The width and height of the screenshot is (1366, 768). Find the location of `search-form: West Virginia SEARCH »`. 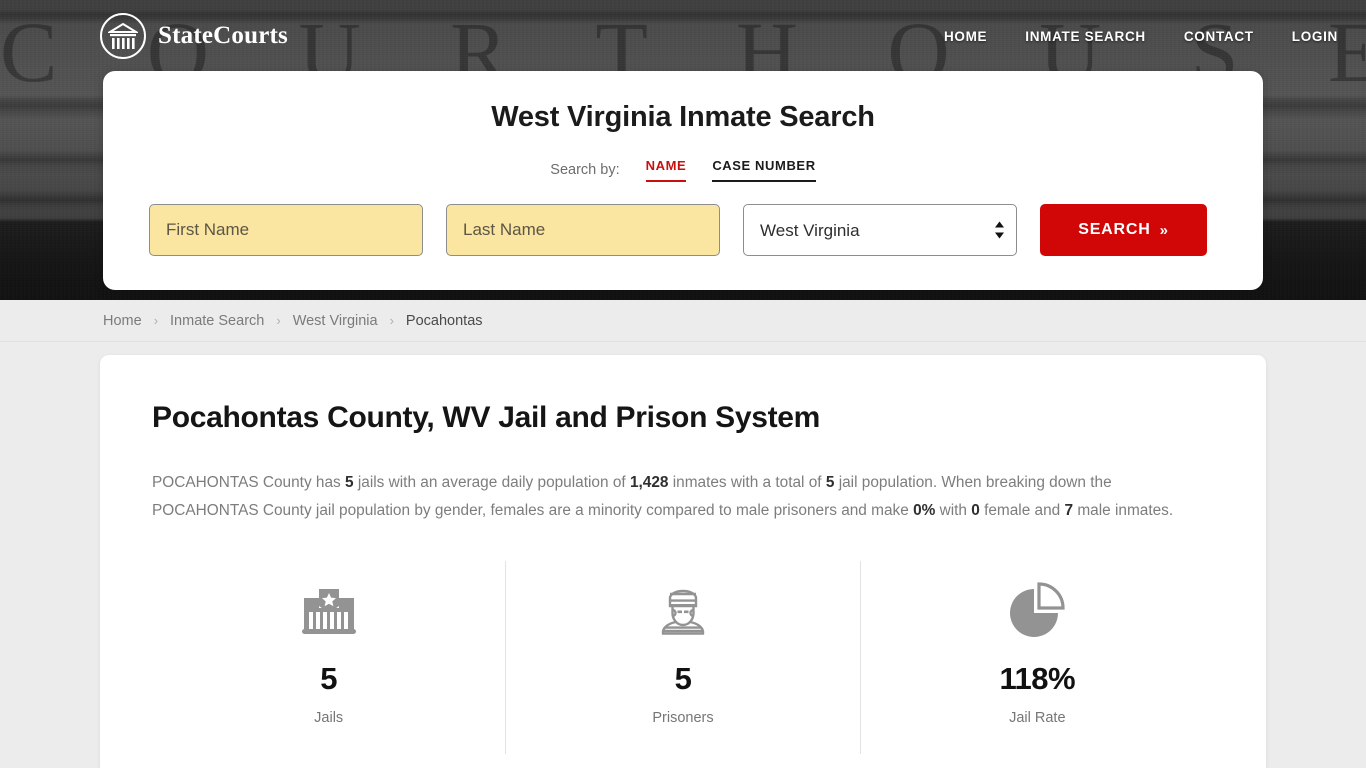

search-form: West Virginia SEARCH » is located at coordinates (683, 230).